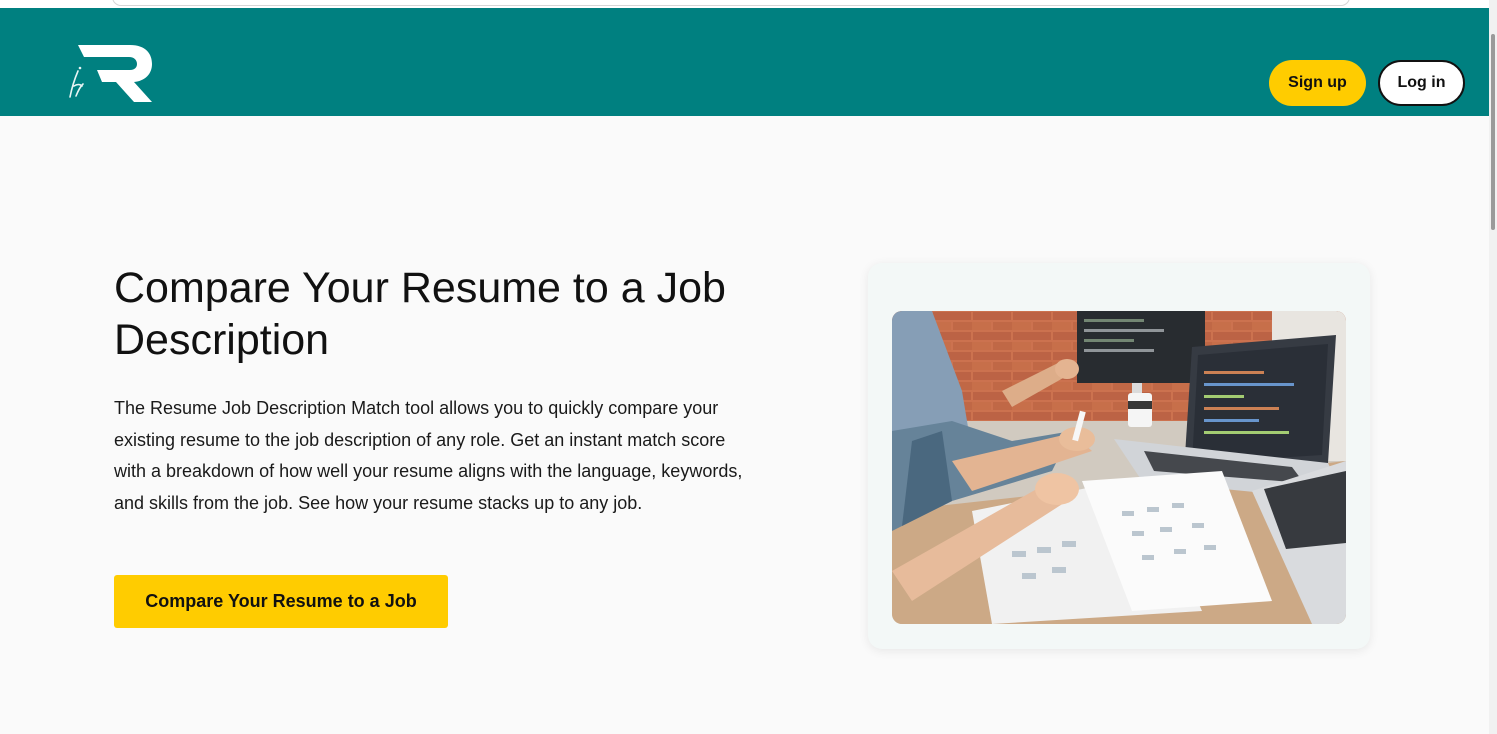 The width and height of the screenshot is (1497, 734). Describe the element at coordinates (1119, 467) in the screenshot. I see `workspace-photo-icon` at that location.